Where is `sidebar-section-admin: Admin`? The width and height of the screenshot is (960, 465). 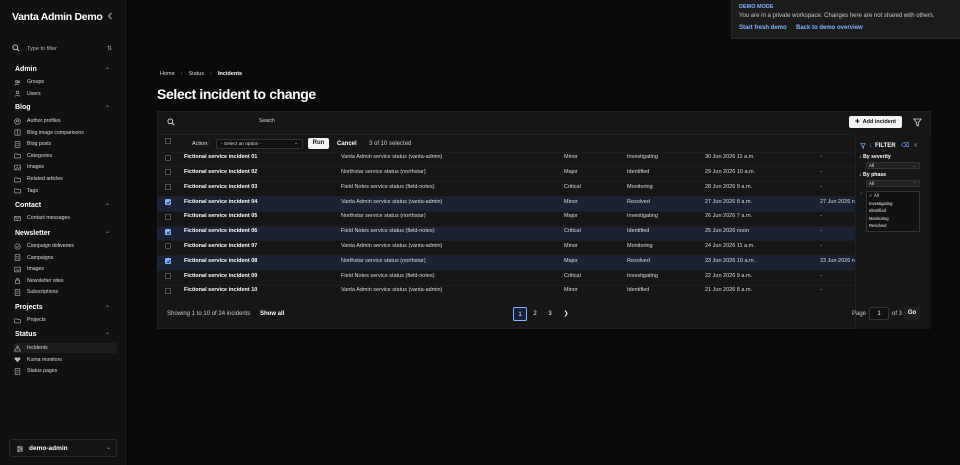 sidebar-section-admin: Admin is located at coordinates (26, 69).